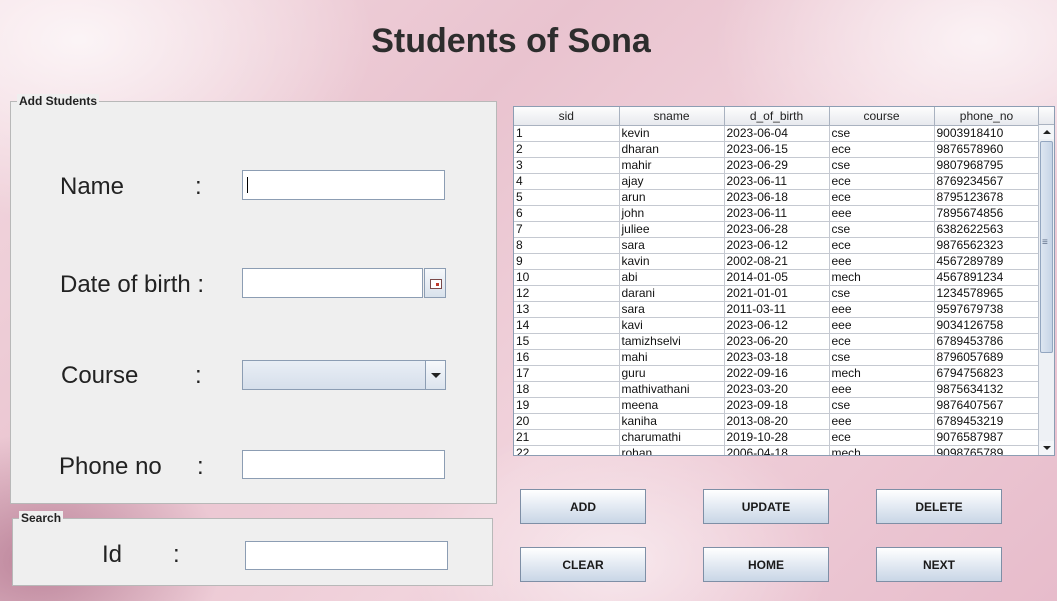  I want to click on table-cell-sname: darani, so click(672, 293).